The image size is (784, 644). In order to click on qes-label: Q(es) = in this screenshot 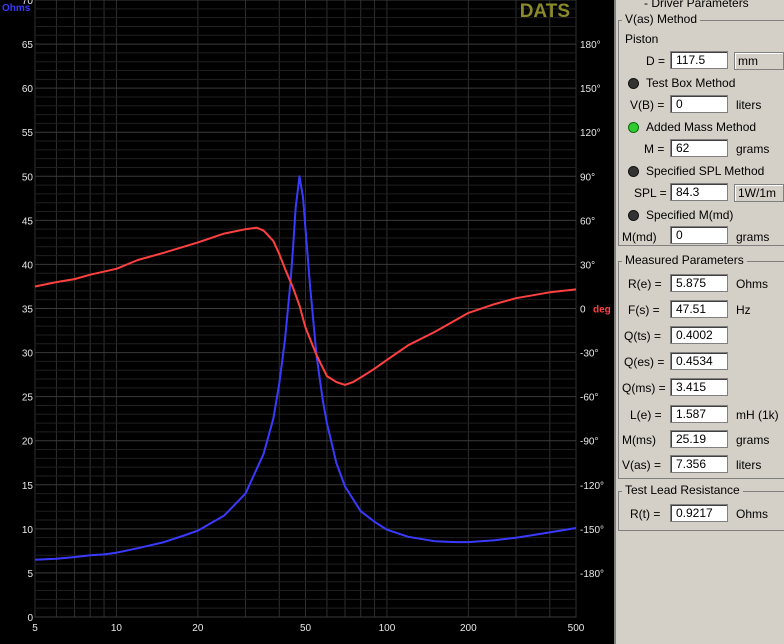, I will do `click(644, 362)`.